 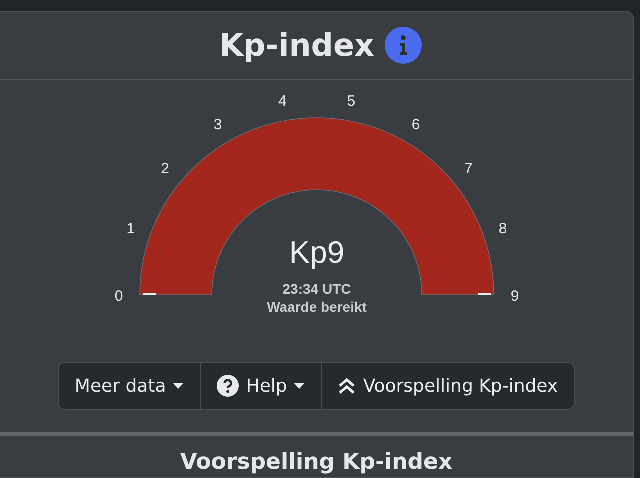 What do you see at coordinates (415, 125) in the screenshot?
I see `scale-label: 6` at bounding box center [415, 125].